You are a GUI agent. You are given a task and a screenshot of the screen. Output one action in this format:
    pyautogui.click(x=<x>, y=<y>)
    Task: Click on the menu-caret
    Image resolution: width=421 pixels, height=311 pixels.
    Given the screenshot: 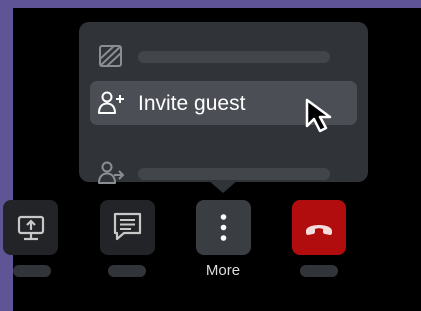 What is the action you would take?
    pyautogui.click(x=223, y=186)
    